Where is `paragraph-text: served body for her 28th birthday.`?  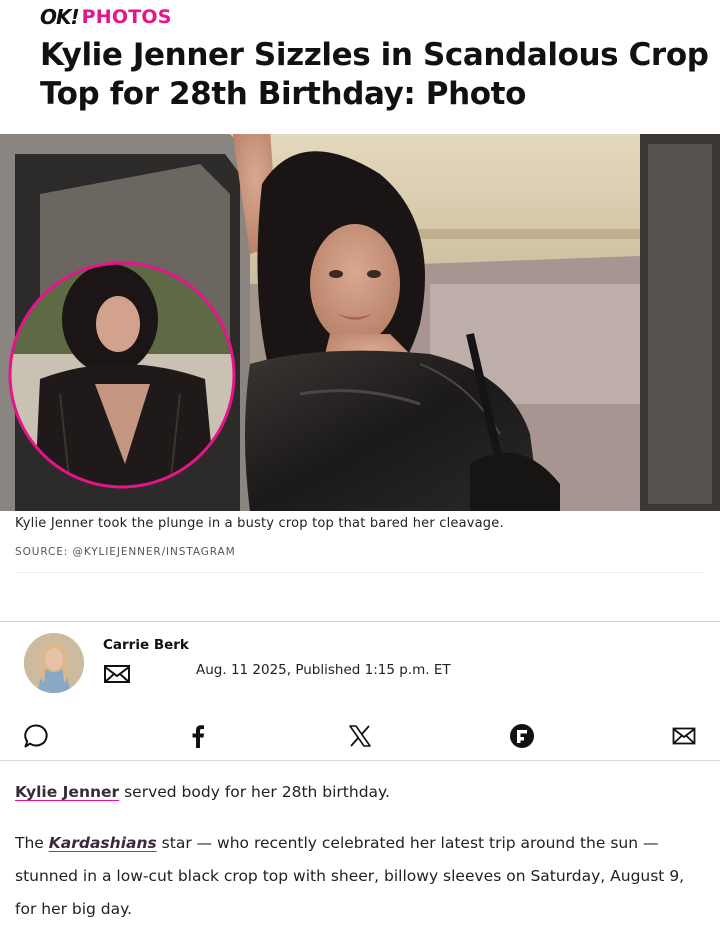 paragraph-text: served body for her 28th birthday. is located at coordinates (254, 792).